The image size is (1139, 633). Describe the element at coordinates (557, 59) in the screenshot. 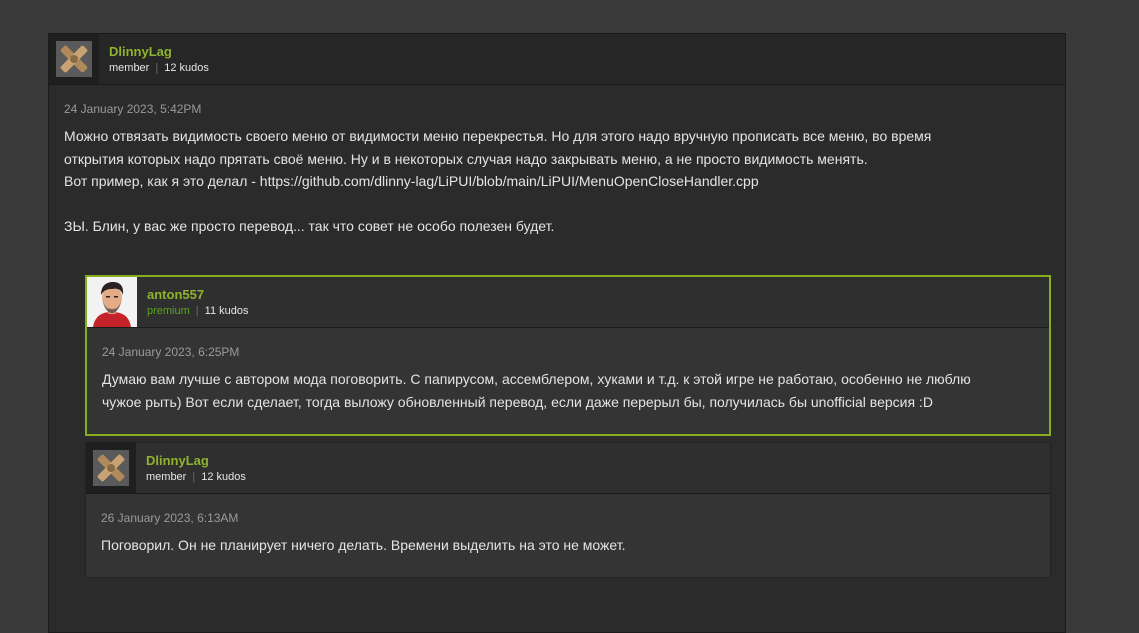

I see `comment-header: DlinnyLag member | 12 kudos` at that location.